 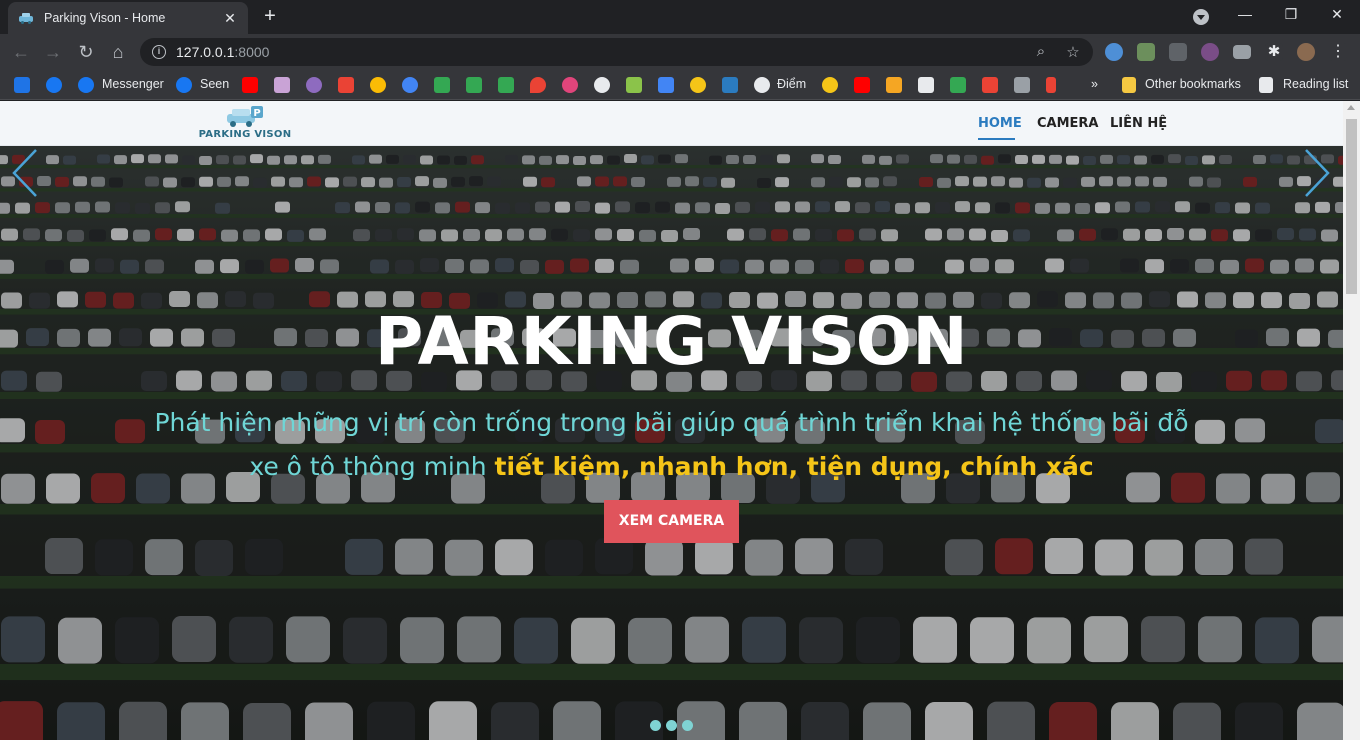 I want to click on svg-text: P, so click(x=256, y=113).